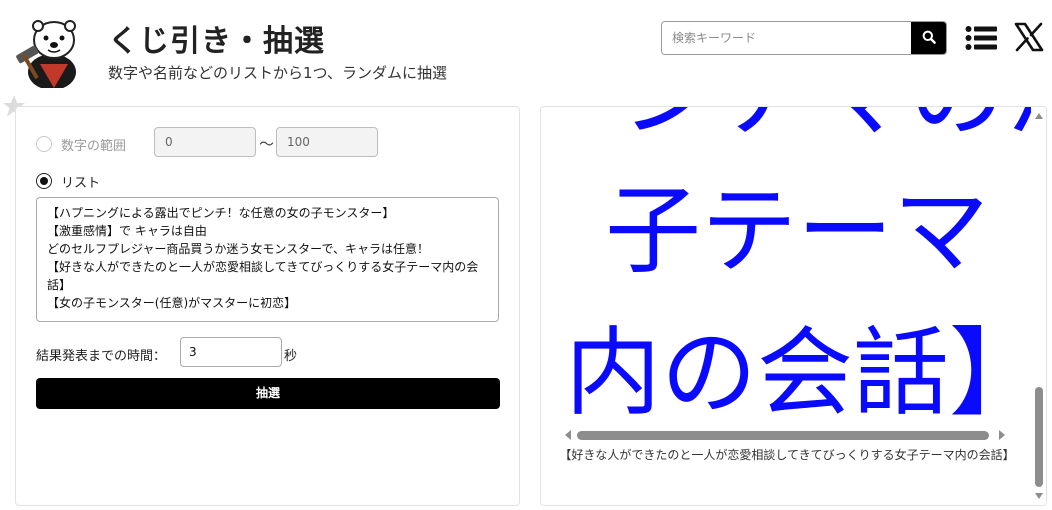 The width and height of the screenshot is (1052, 510). What do you see at coordinates (172, 303) in the screenshot?
I see `list-item: 【女の子モンスター(任意)がマスターに初恋】` at bounding box center [172, 303].